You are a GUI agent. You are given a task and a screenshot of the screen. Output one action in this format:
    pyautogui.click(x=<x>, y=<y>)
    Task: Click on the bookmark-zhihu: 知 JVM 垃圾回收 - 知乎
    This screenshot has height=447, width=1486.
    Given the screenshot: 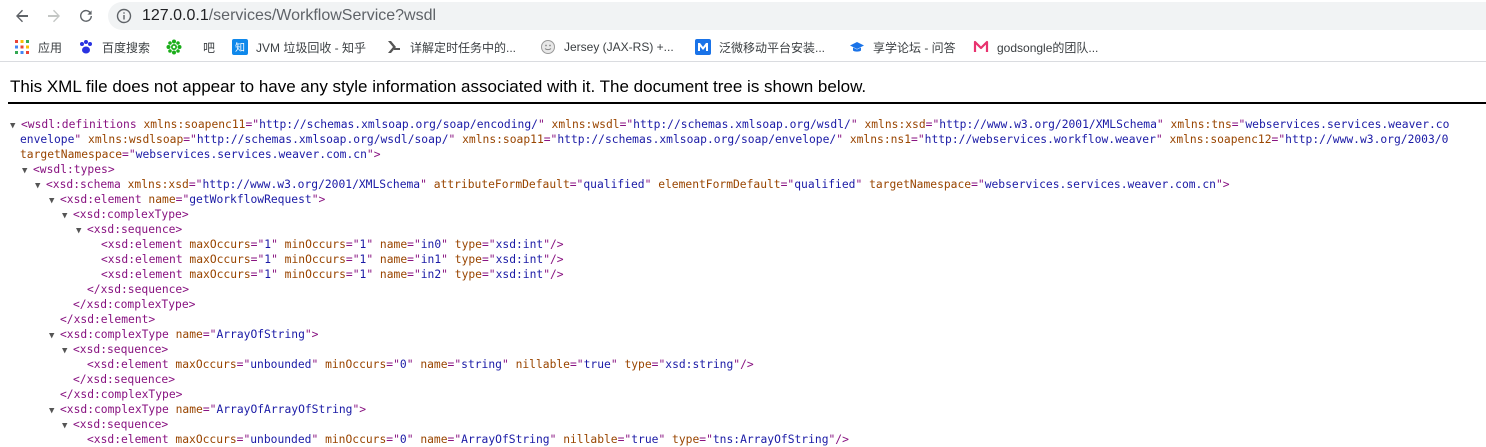 What is the action you would take?
    pyautogui.click(x=299, y=47)
    